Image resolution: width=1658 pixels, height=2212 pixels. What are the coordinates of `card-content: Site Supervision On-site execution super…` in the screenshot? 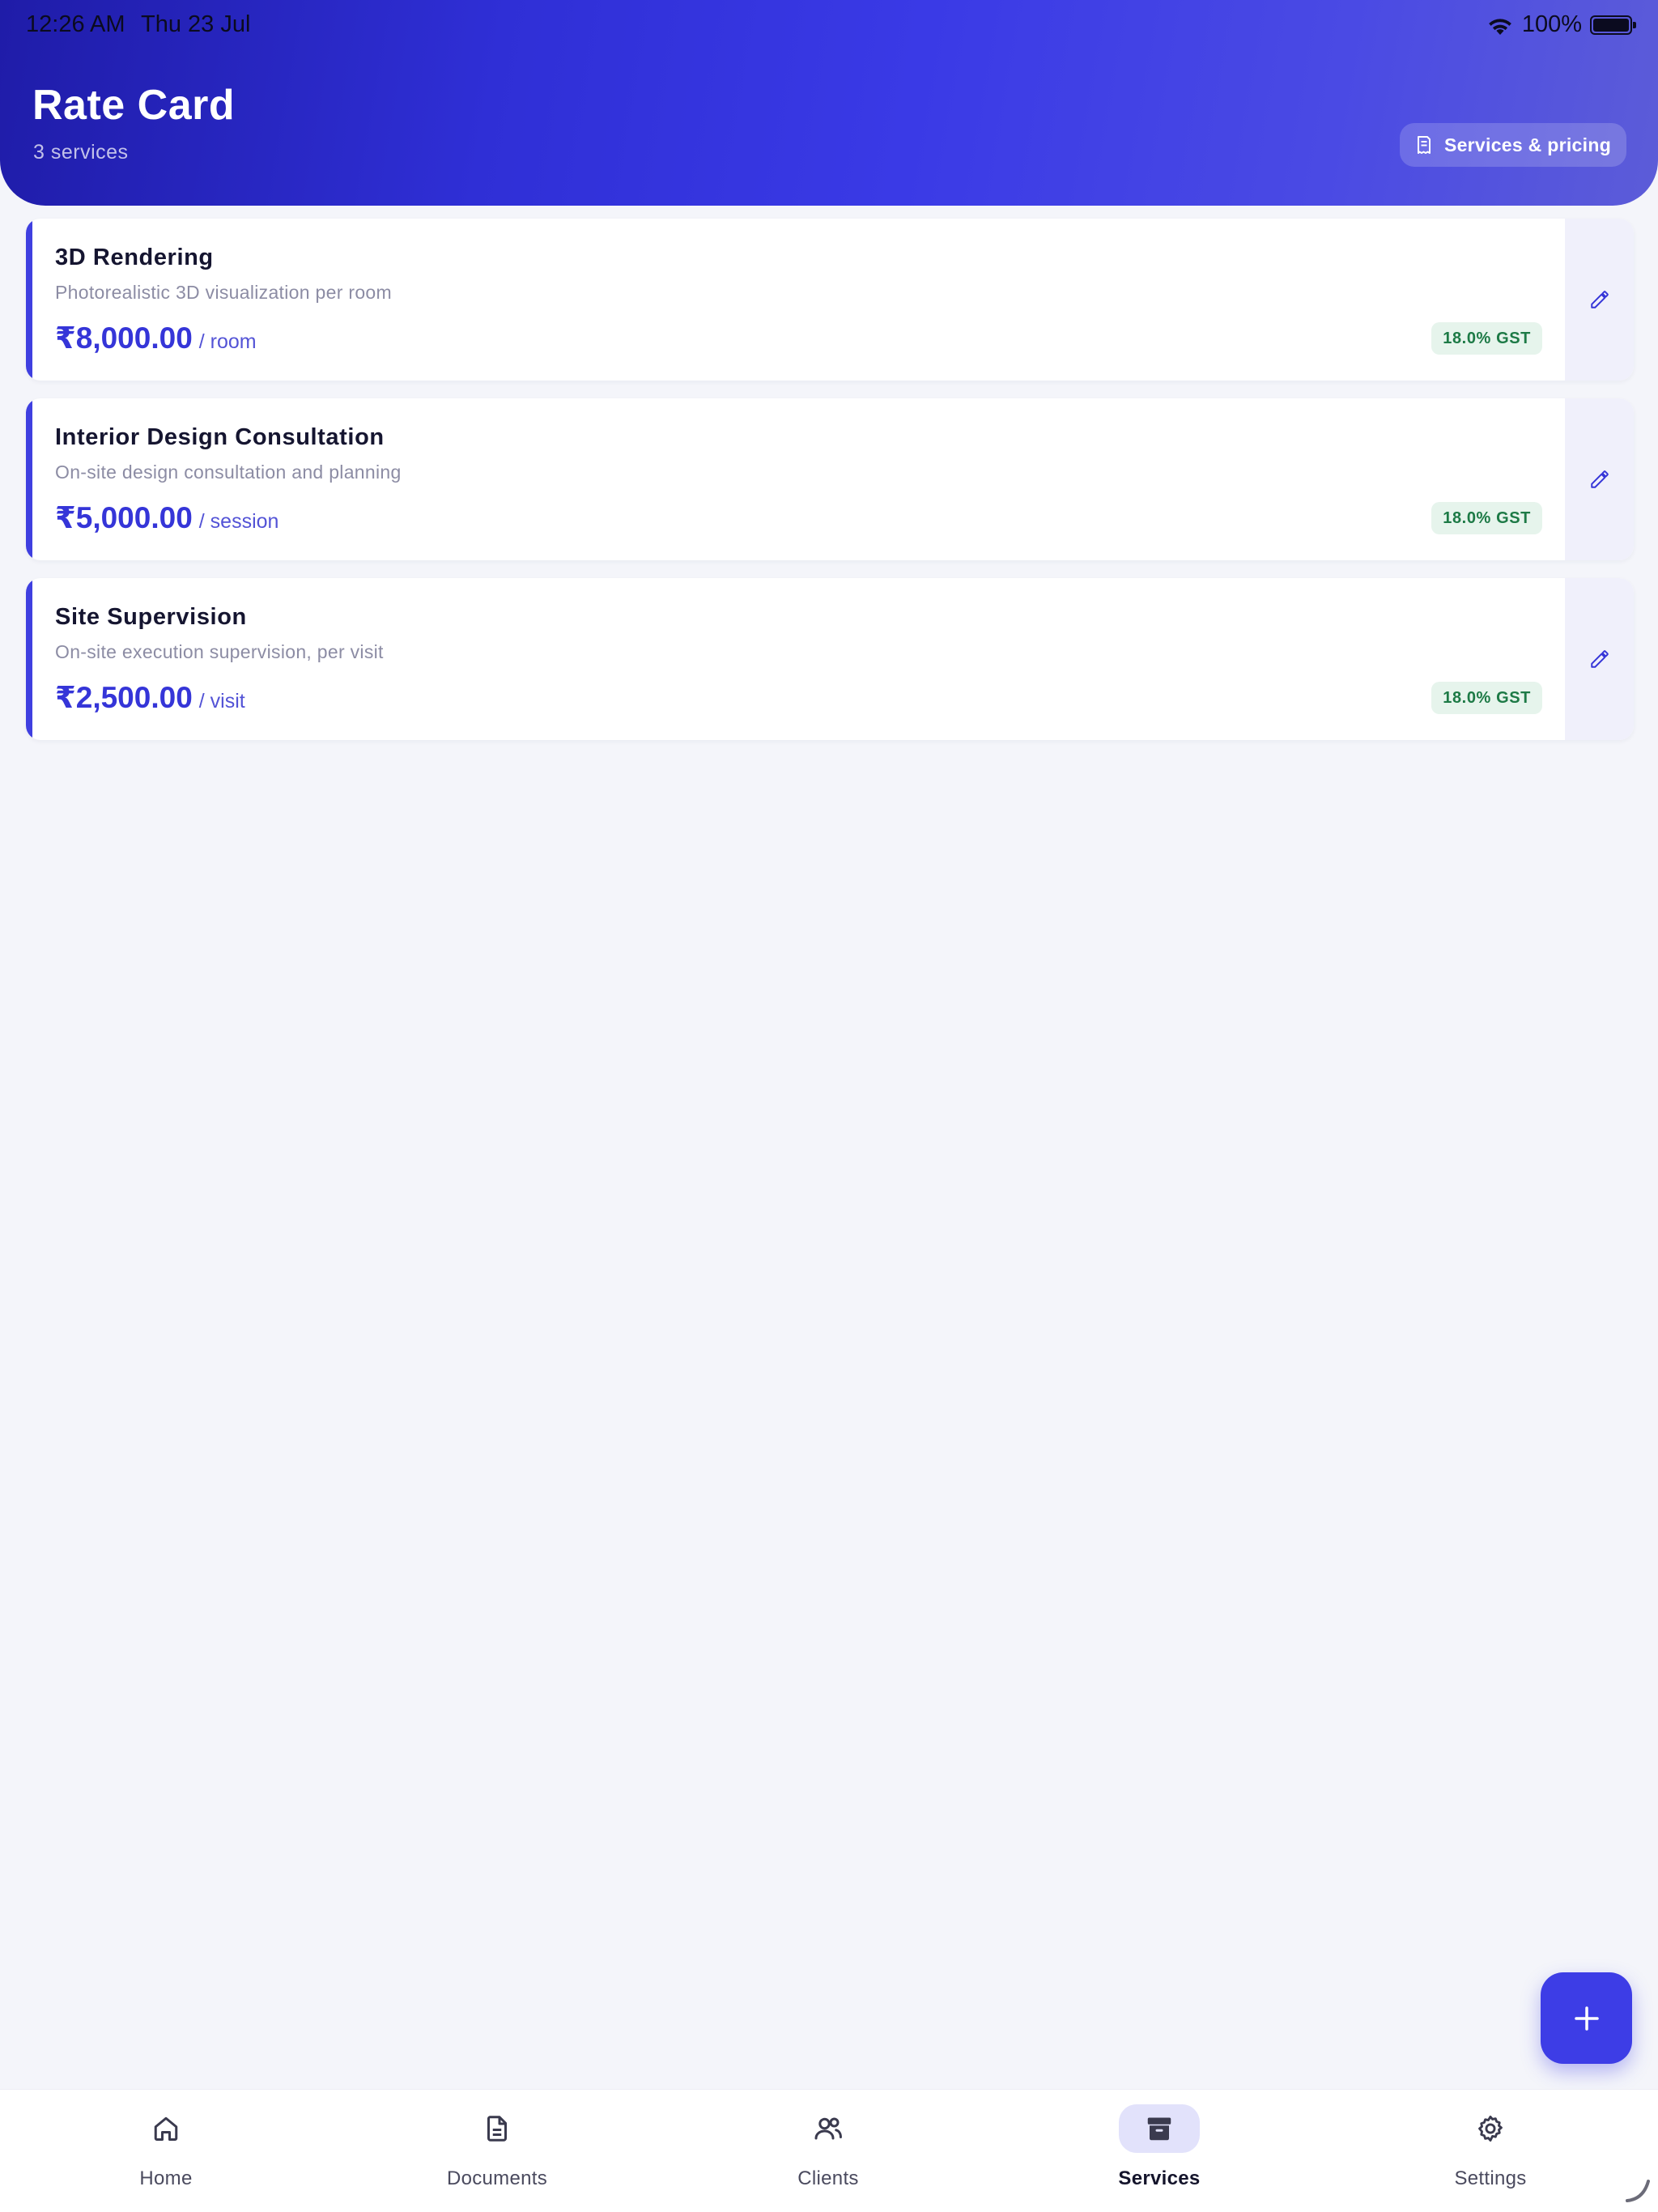 It's located at (798, 659).